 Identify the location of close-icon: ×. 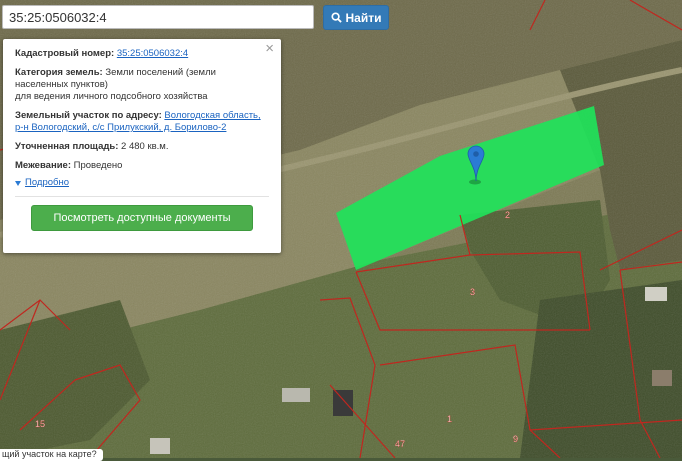
(269, 48).